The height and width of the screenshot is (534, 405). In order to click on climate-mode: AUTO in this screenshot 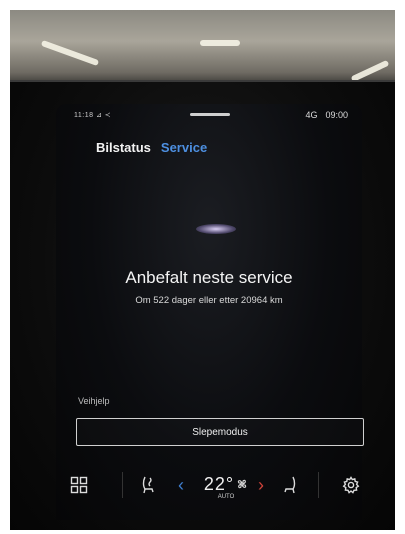, I will do `click(226, 496)`.